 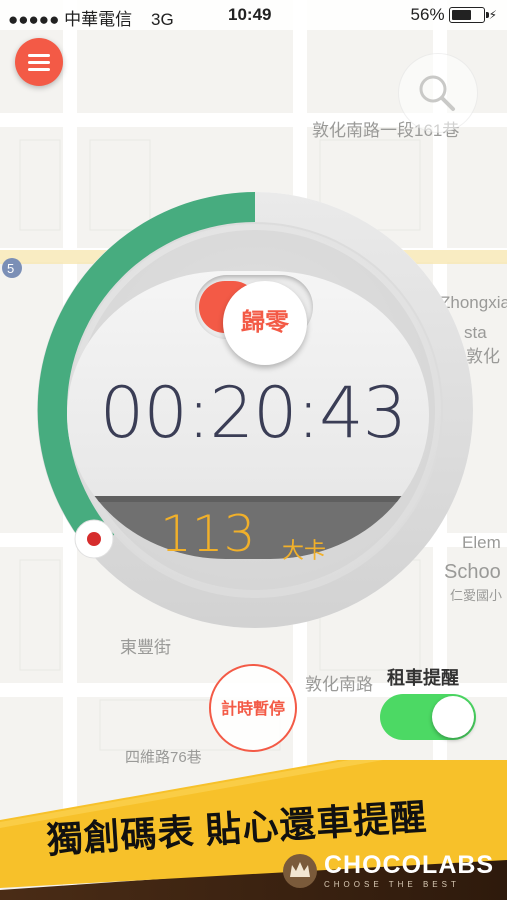 What do you see at coordinates (145, 647) in the screenshot?
I see `map-label: 東豐街` at bounding box center [145, 647].